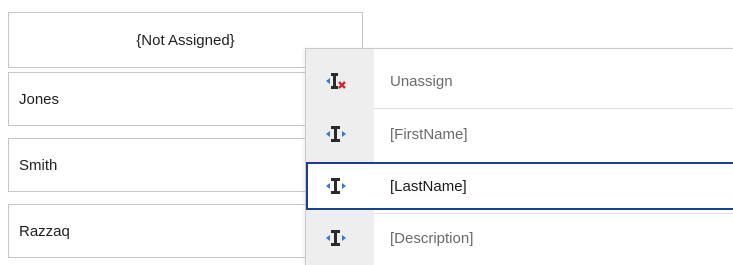  What do you see at coordinates (432, 238) in the screenshot?
I see `menu-item-label: [Description]` at bounding box center [432, 238].